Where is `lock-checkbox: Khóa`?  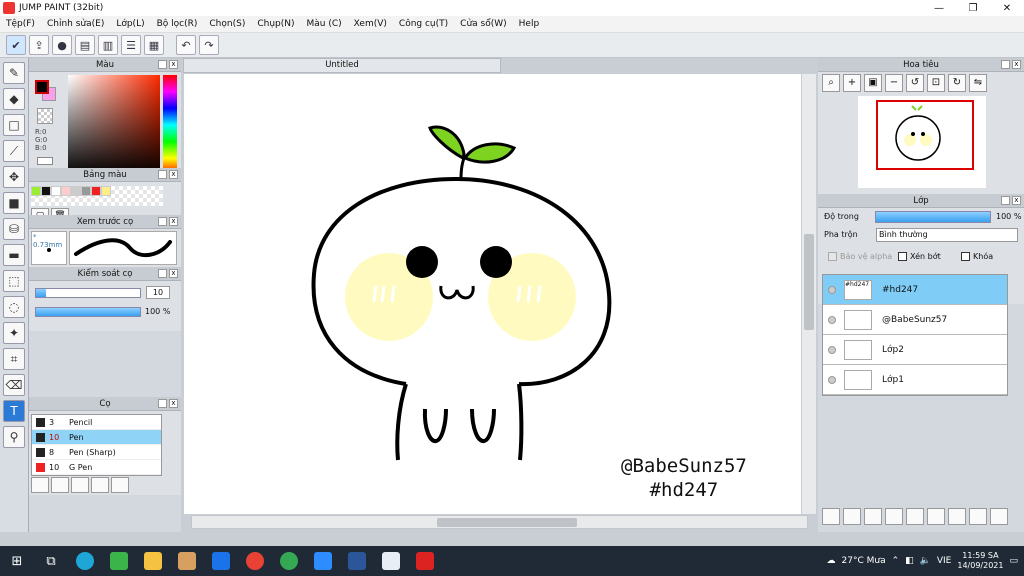 lock-checkbox: Khóa is located at coordinates (977, 256).